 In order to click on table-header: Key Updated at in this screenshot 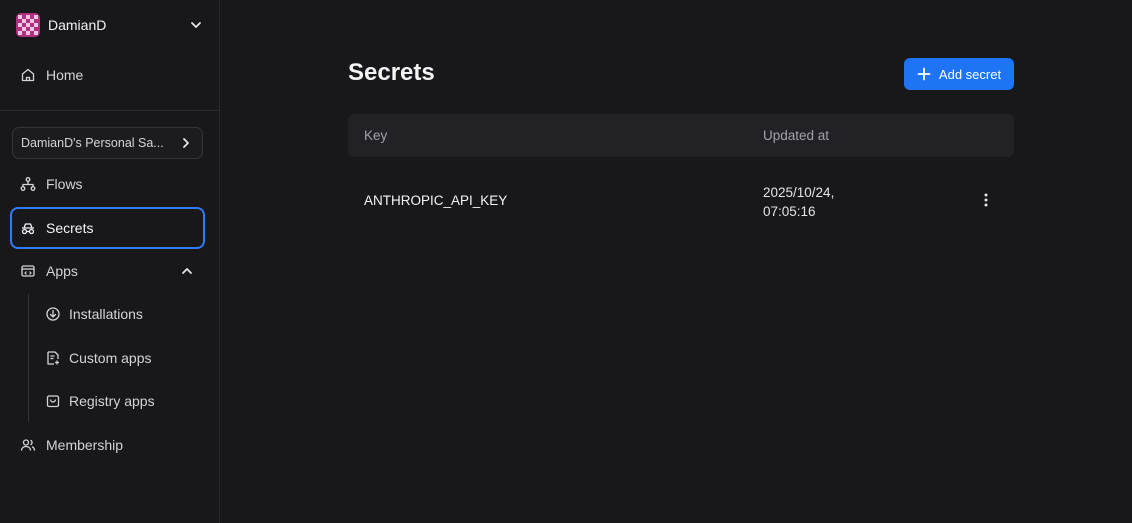, I will do `click(681, 135)`.